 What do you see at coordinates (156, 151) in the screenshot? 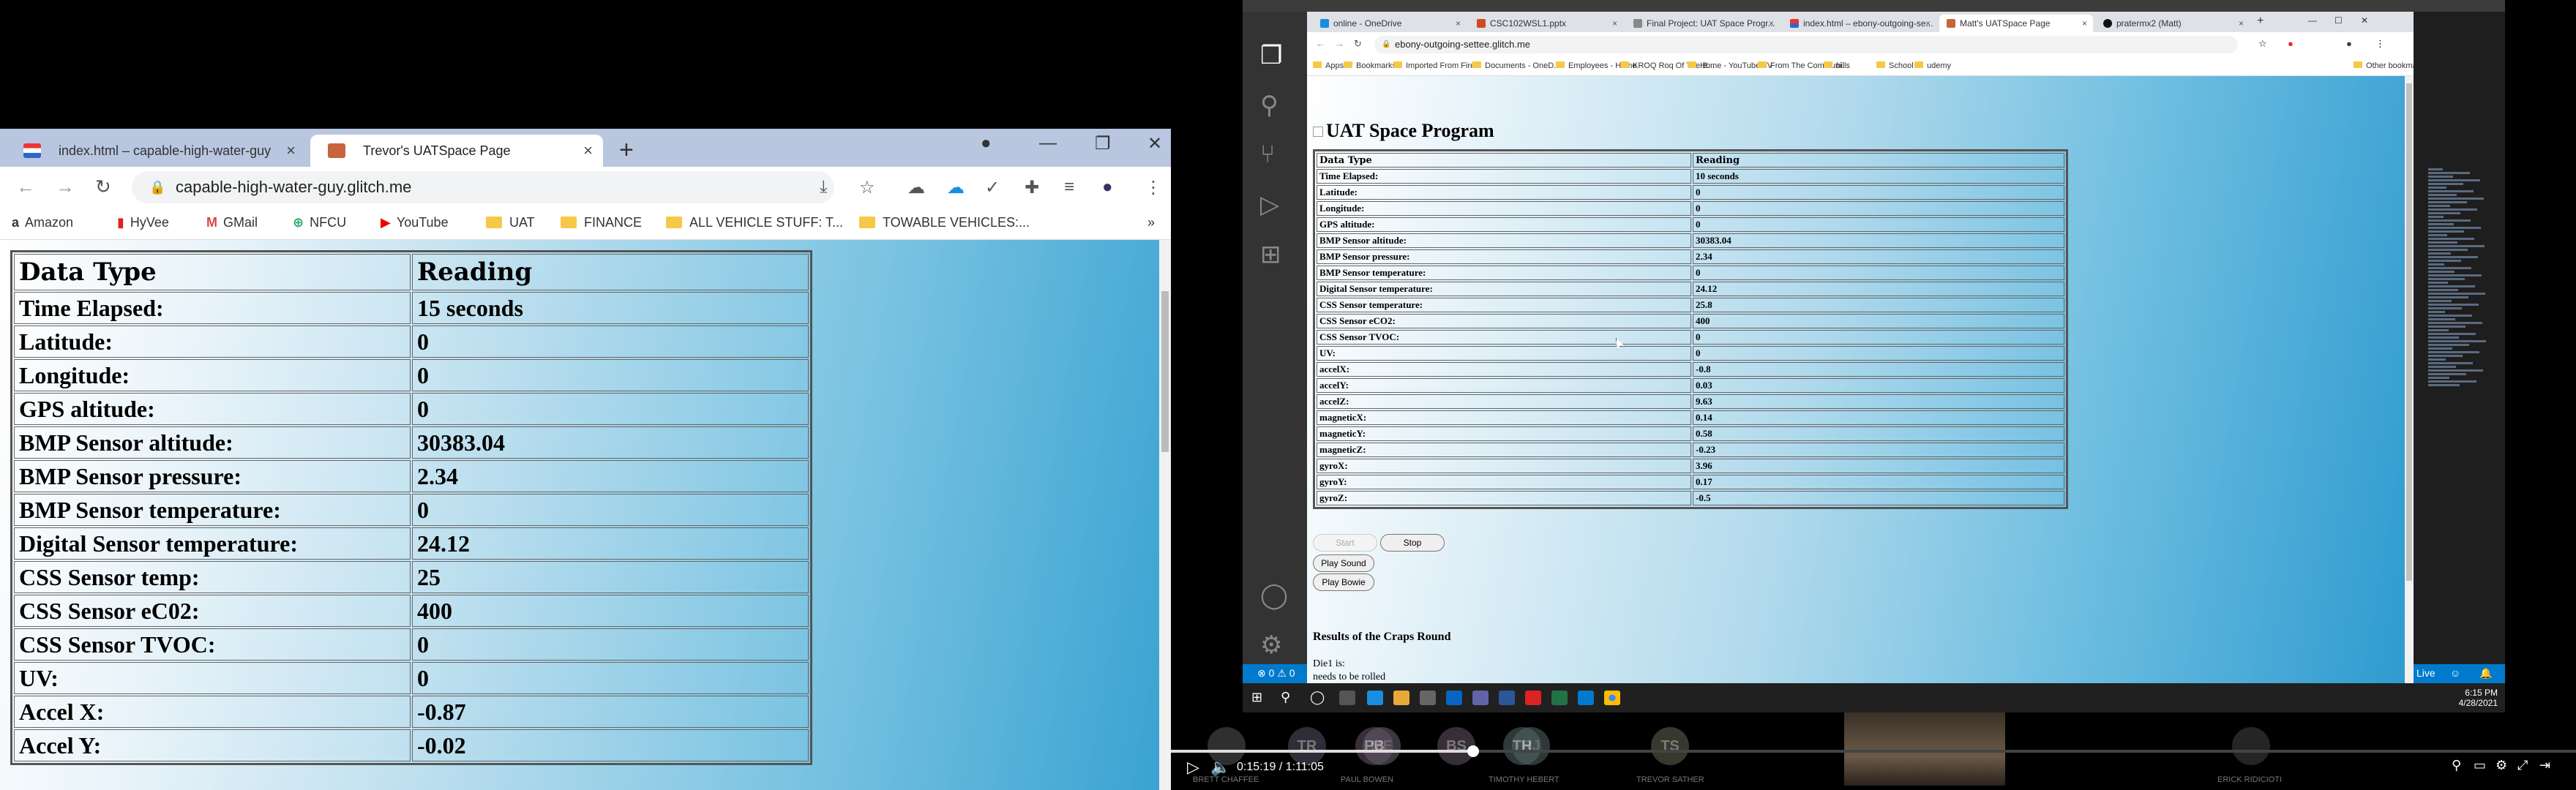
I see `tab-index-html: index.html – capable-high-water-guy ×` at bounding box center [156, 151].